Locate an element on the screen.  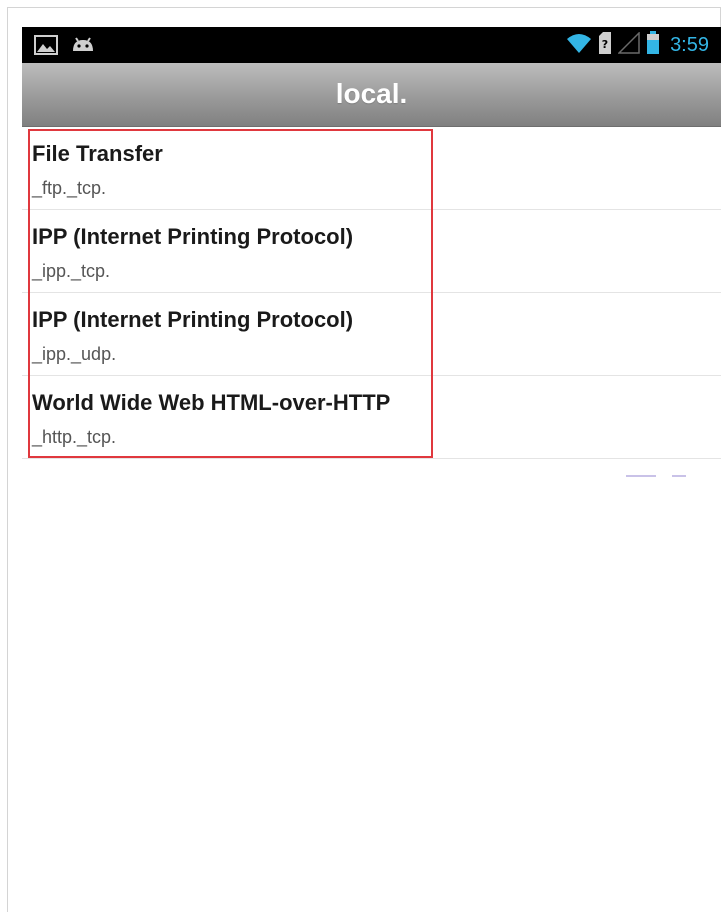
status-time: 3:59 is located at coordinates (689, 44).